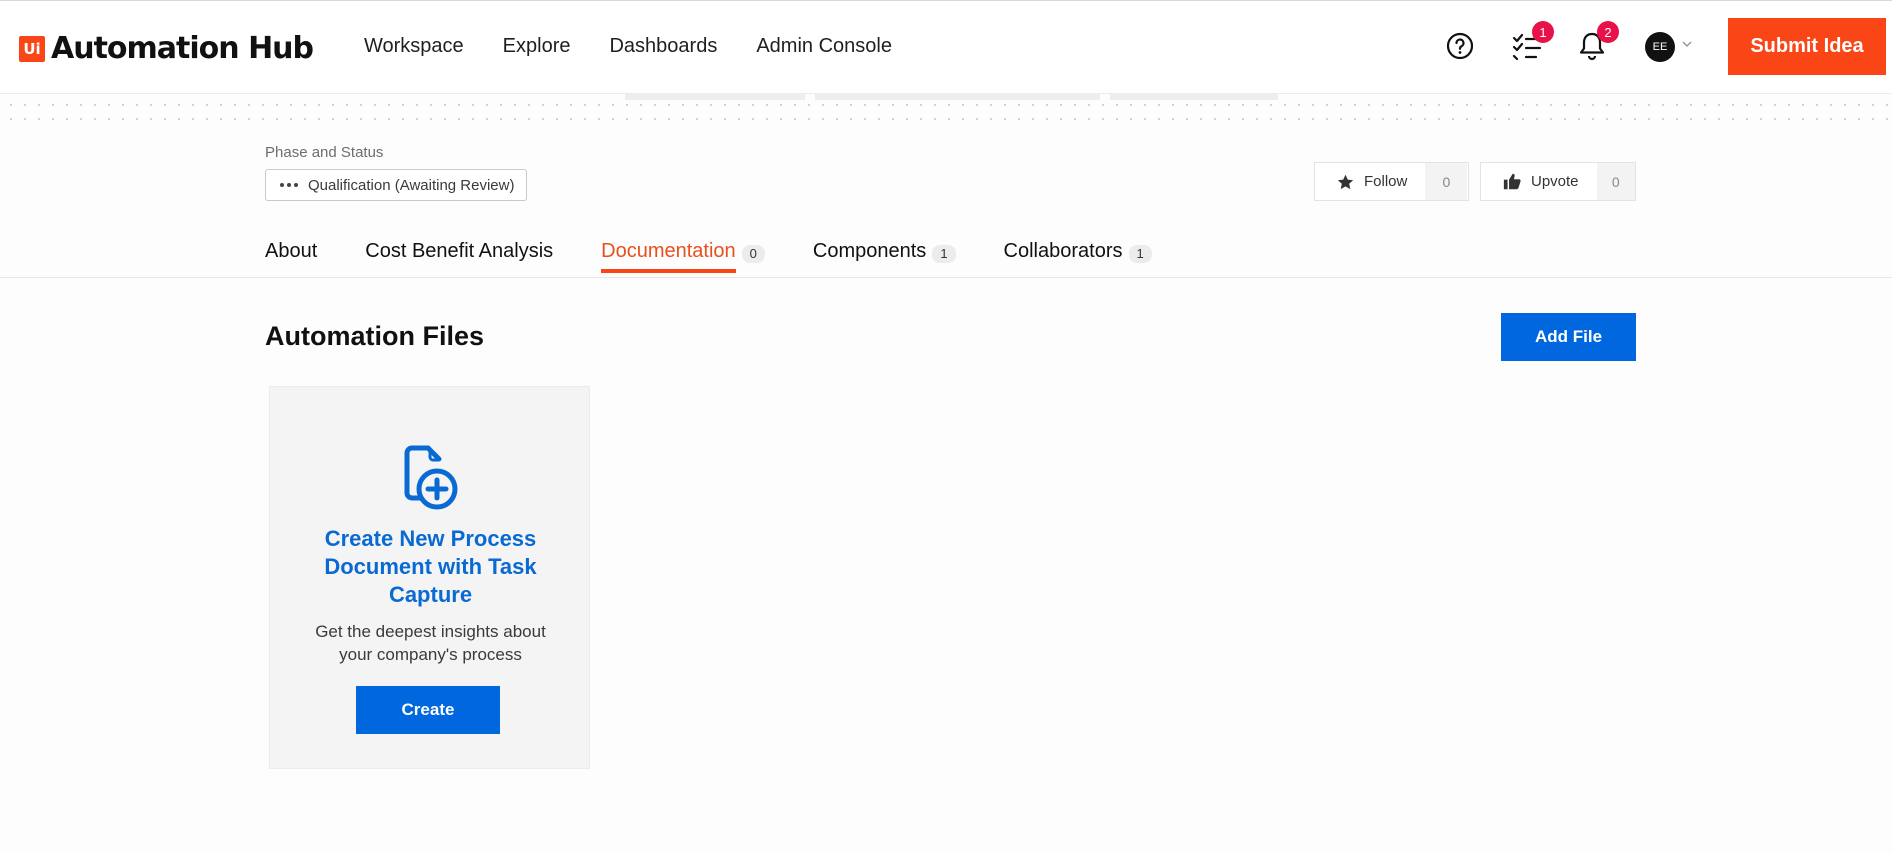 This screenshot has width=1892, height=852. What do you see at coordinates (1615, 181) in the screenshot?
I see `upvote-count: 0` at bounding box center [1615, 181].